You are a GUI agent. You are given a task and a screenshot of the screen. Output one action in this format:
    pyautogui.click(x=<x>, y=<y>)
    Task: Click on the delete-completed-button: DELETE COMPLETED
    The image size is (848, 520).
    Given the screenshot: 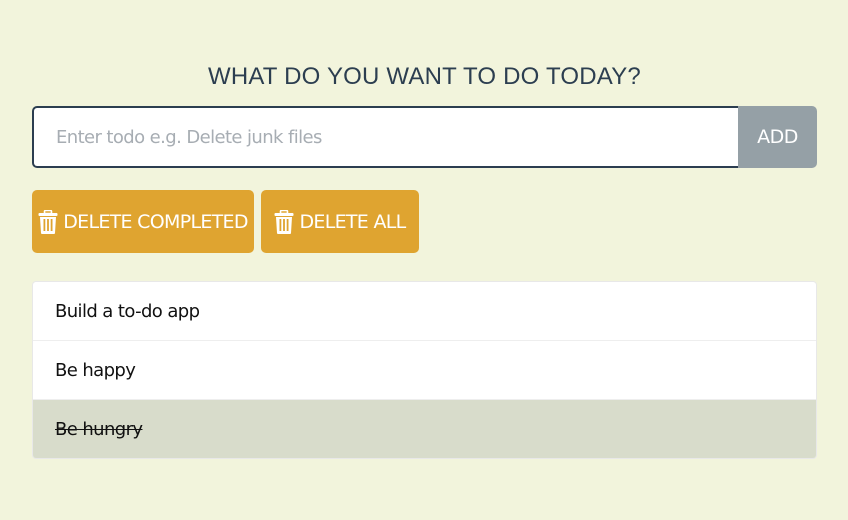 What is the action you would take?
    pyautogui.click(x=143, y=221)
    